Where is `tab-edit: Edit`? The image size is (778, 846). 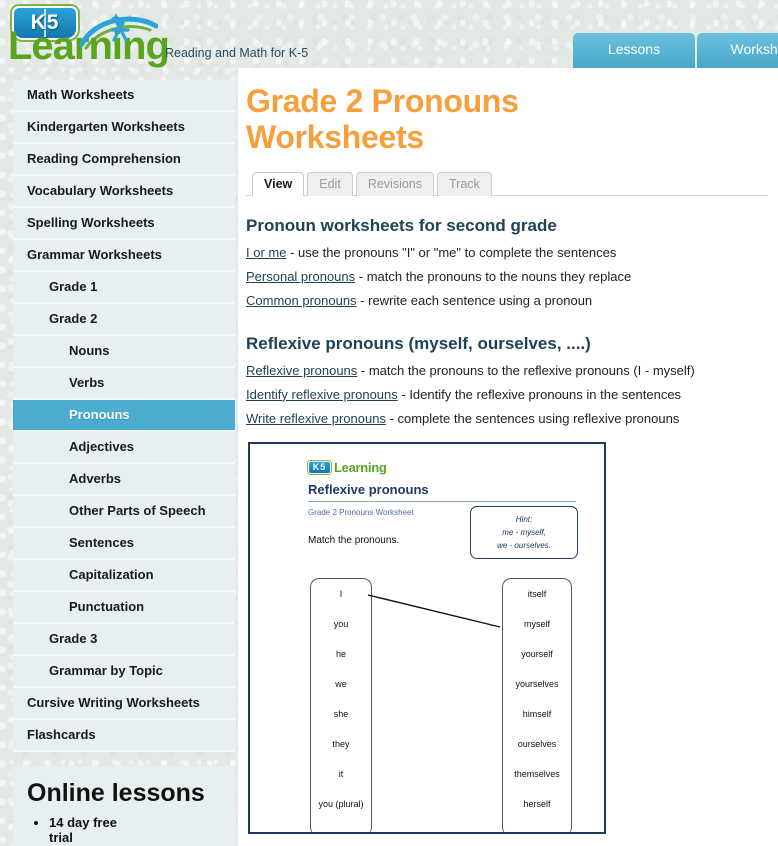
tab-edit: Edit is located at coordinates (330, 183).